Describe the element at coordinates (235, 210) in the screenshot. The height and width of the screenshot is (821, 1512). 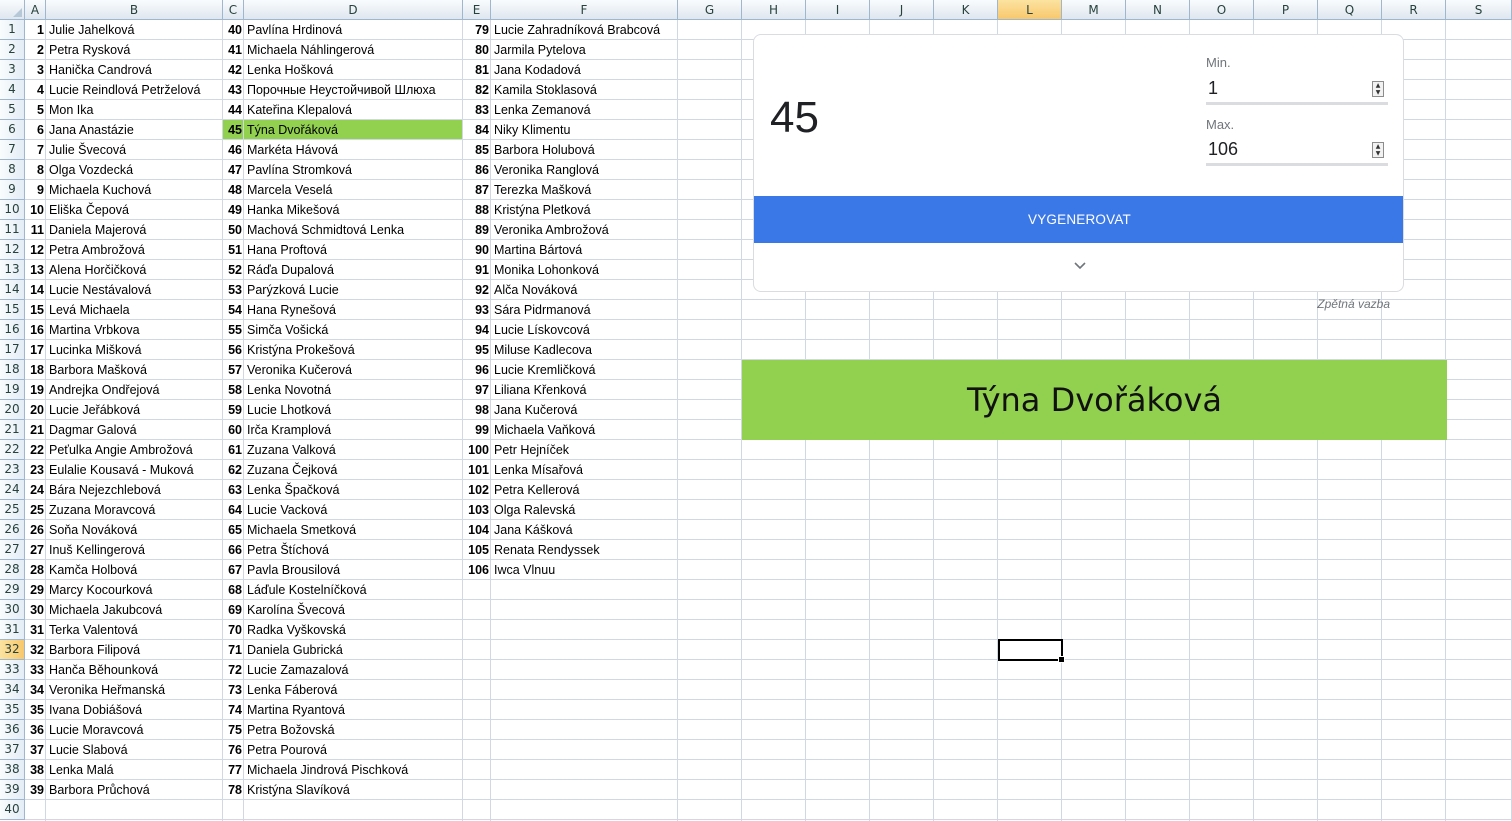
I see `cell-number-D: 49` at that location.